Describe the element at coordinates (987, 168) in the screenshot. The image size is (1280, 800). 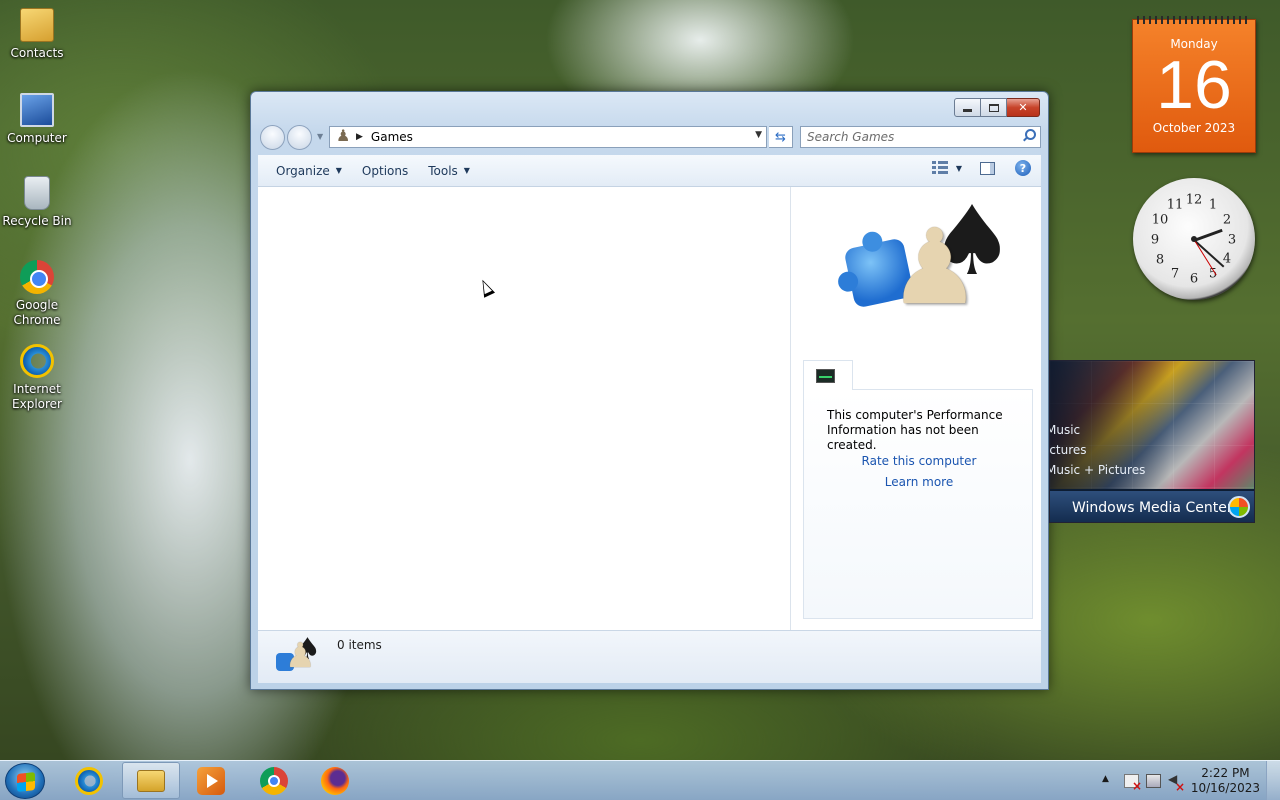
I see `preview-pane-icon` at that location.